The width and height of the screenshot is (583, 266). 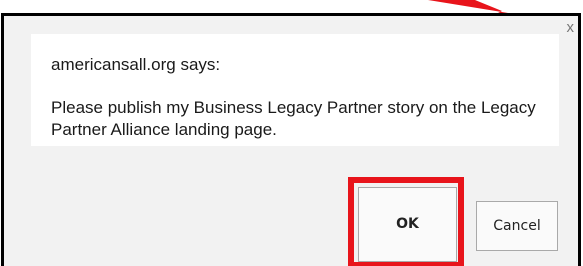 I want to click on dialog-title: americansall.org says:, so click(x=136, y=64).